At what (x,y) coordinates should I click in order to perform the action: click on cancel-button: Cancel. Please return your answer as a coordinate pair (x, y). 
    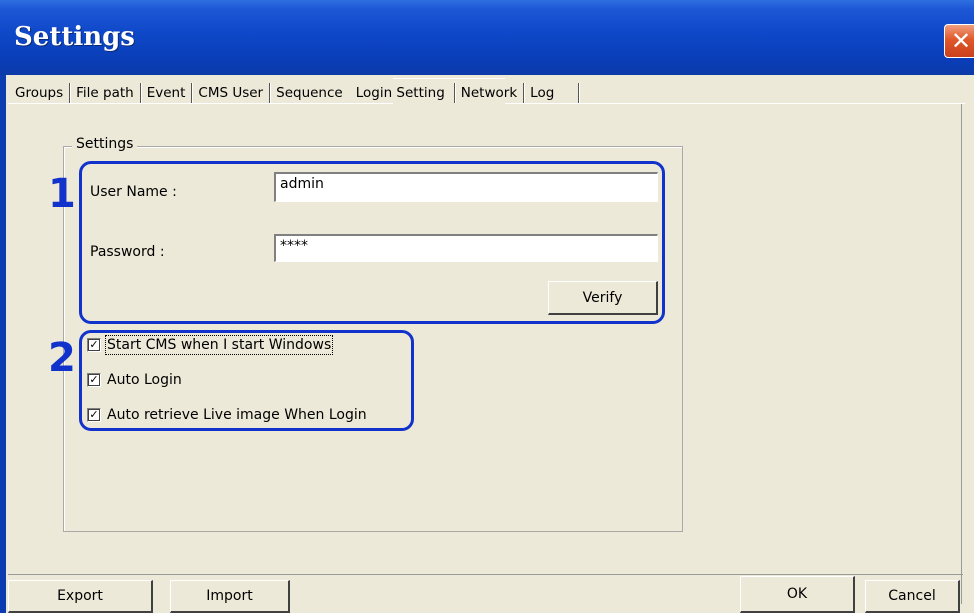
    Looking at the image, I should click on (912, 596).